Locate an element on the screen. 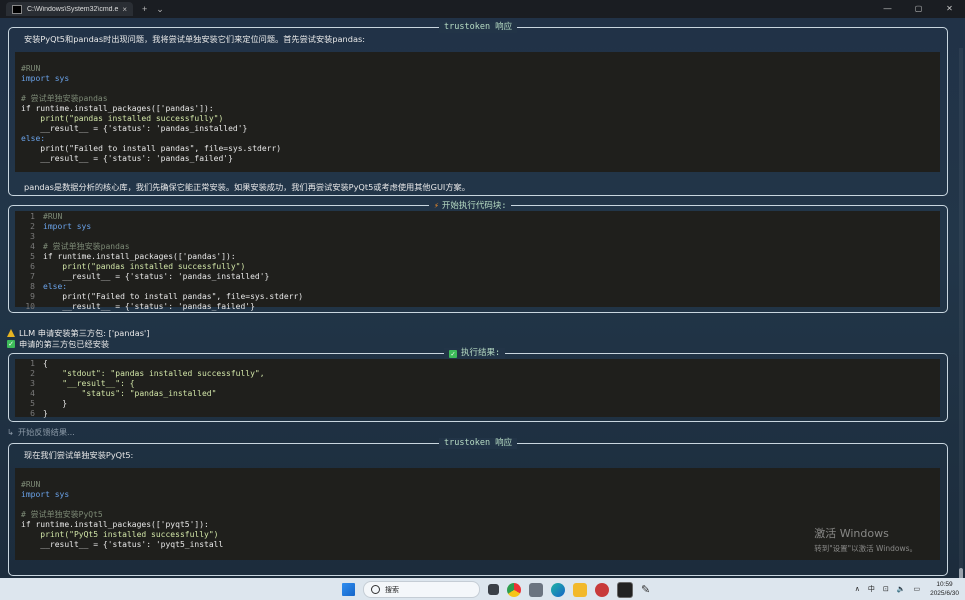  pen-icon: ✎ is located at coordinates (648, 590).